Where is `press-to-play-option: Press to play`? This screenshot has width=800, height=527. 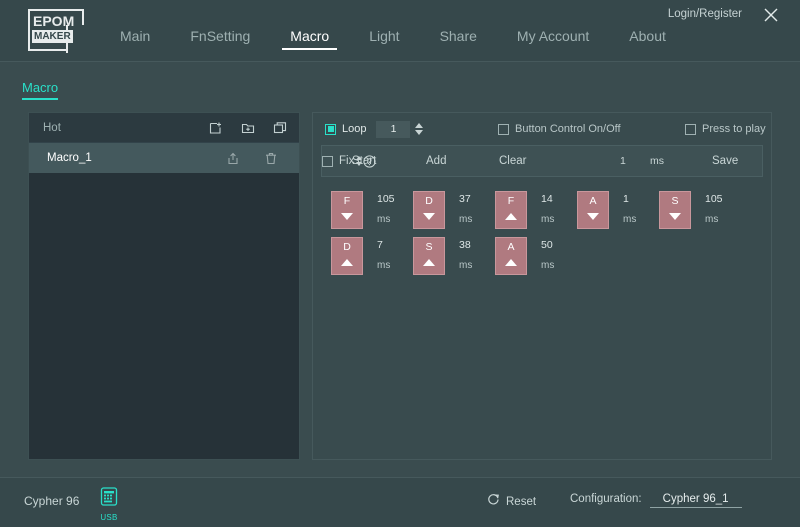
press-to-play-option: Press to play is located at coordinates (725, 129).